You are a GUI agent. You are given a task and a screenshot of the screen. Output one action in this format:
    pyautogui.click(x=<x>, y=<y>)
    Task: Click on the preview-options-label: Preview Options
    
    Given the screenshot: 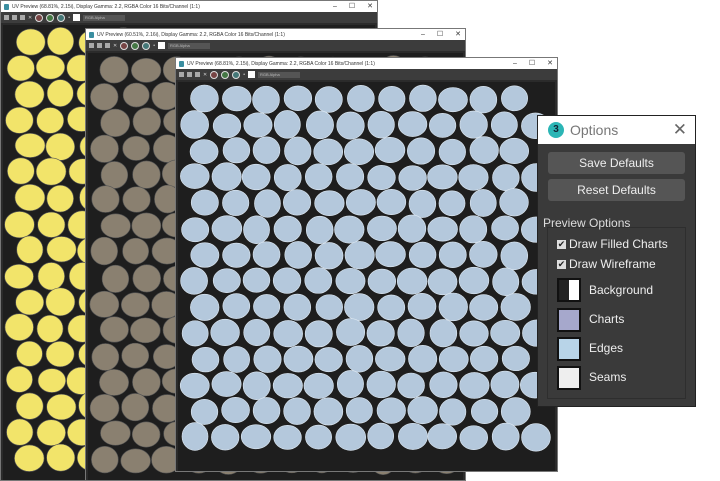 What is the action you would take?
    pyautogui.click(x=587, y=223)
    